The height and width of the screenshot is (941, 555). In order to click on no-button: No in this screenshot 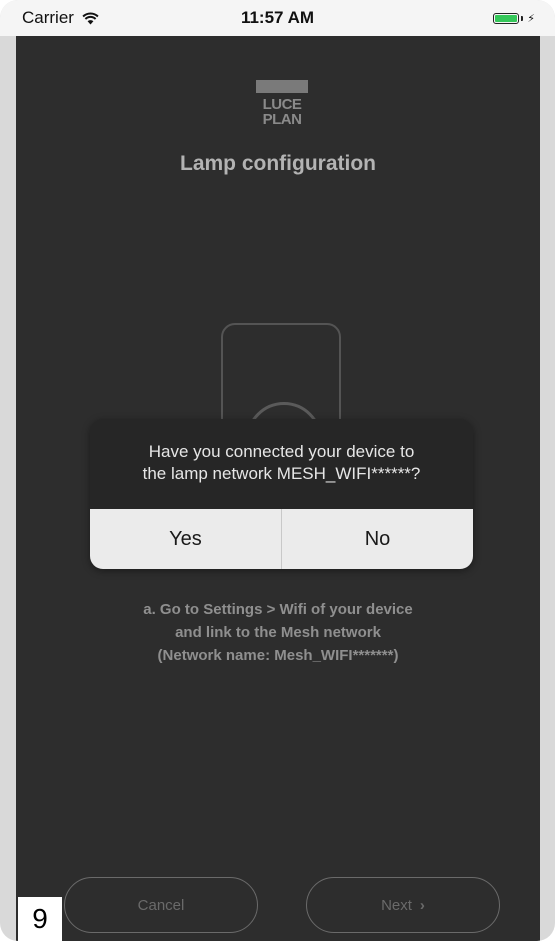, I will do `click(377, 539)`.